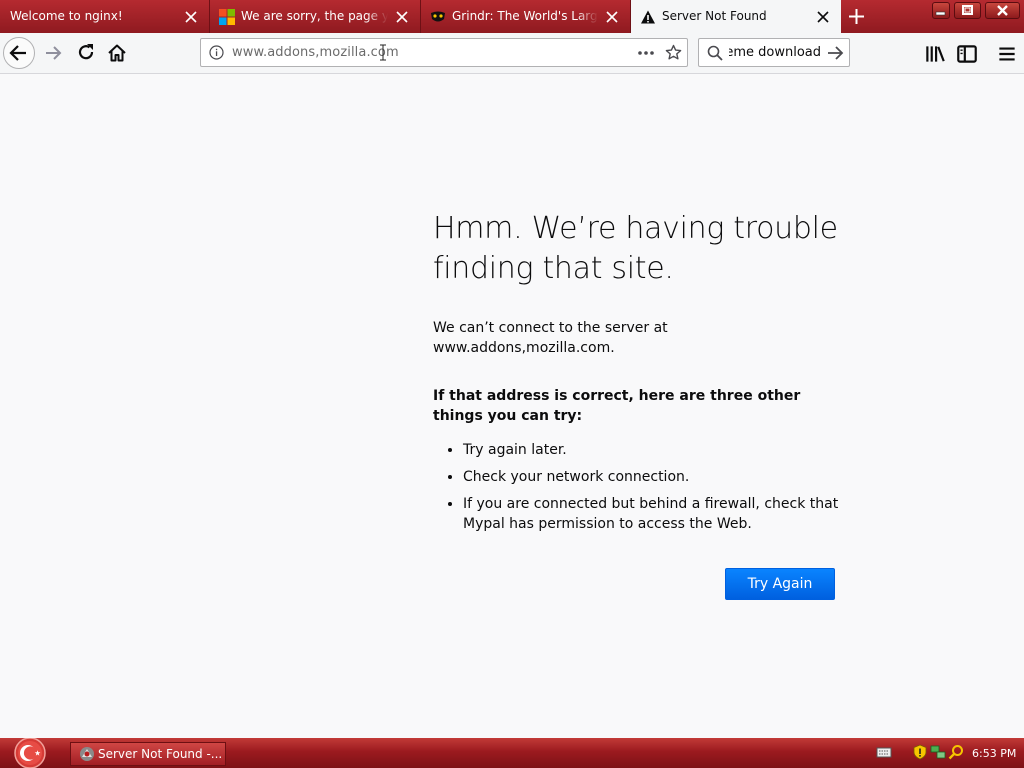  Describe the element at coordinates (216, 52) in the screenshot. I see `info-icon` at that location.